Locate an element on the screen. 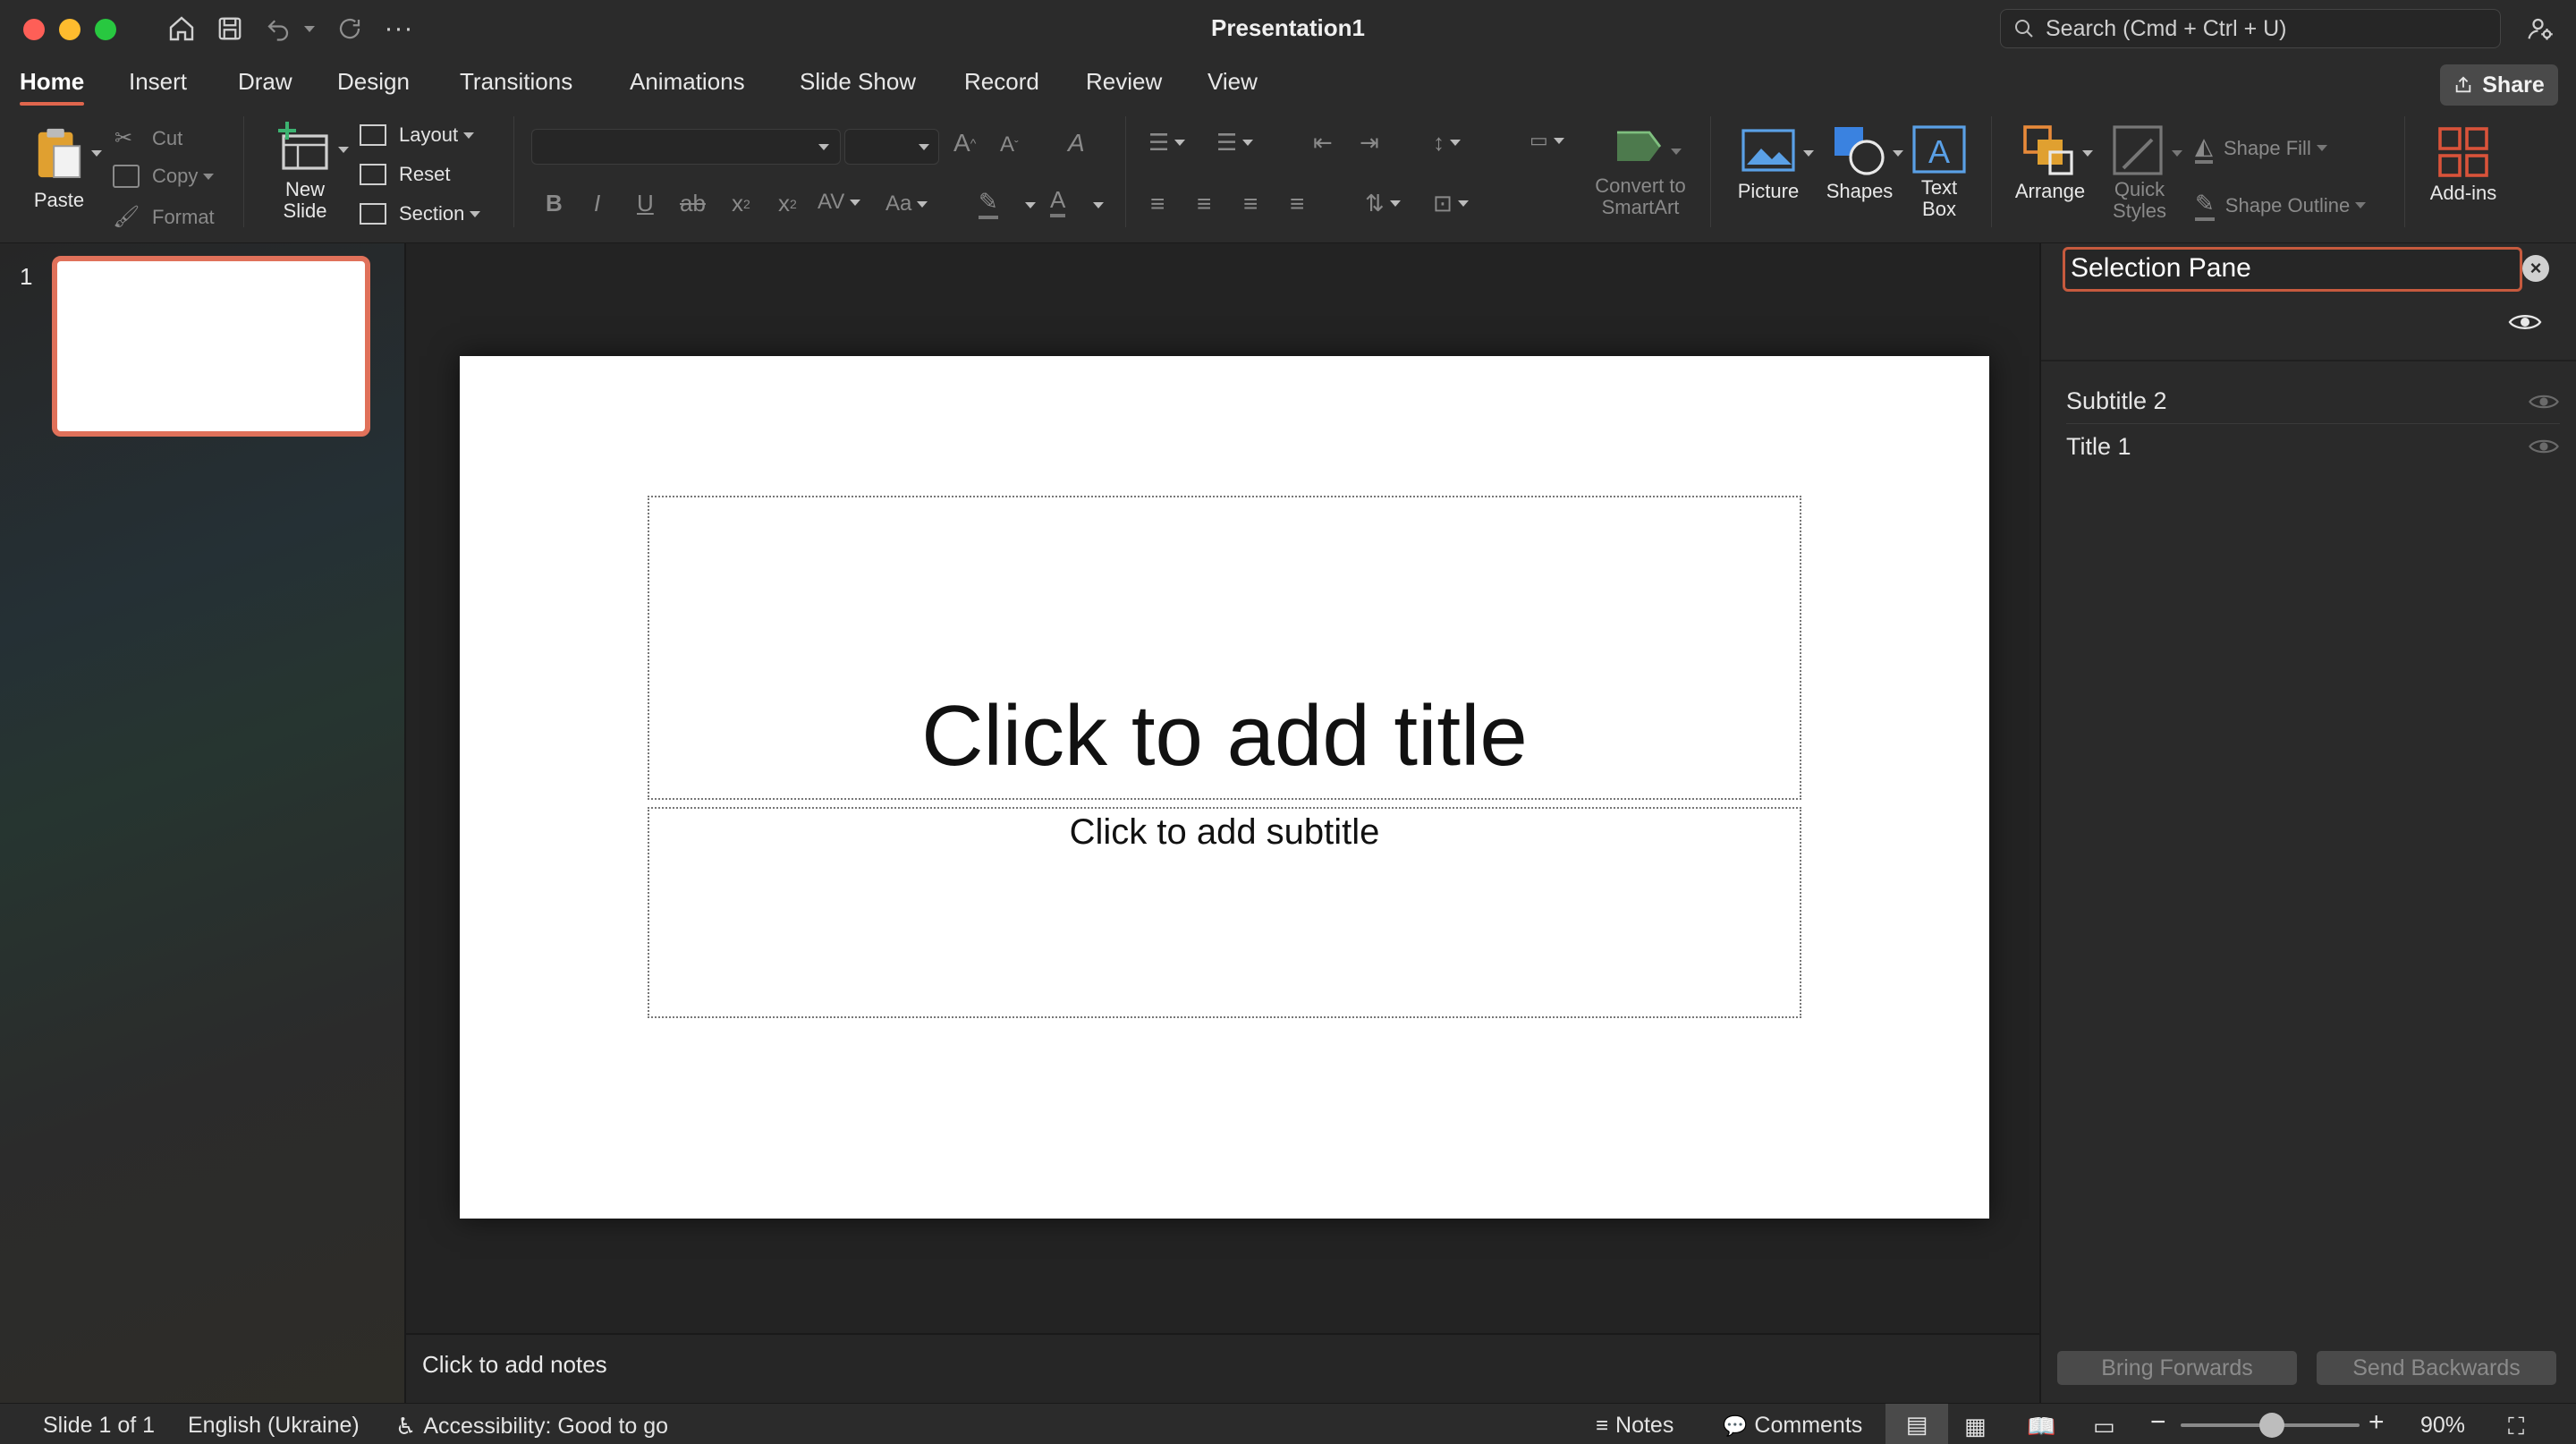 The width and height of the screenshot is (2576, 1444). tab-animations: Animations is located at coordinates (687, 85).